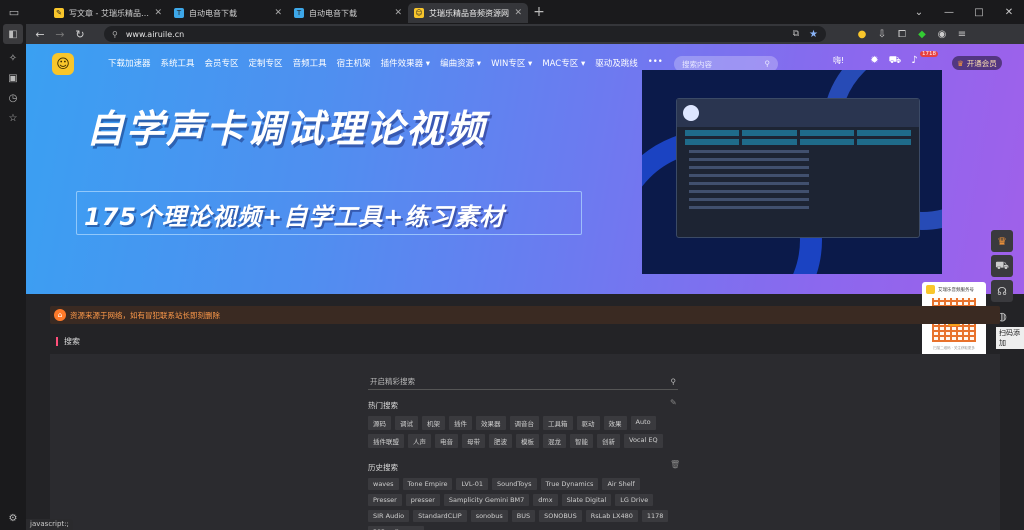  What do you see at coordinates (675, 464) in the screenshot?
I see `trash-icon: 🗑` at bounding box center [675, 464].